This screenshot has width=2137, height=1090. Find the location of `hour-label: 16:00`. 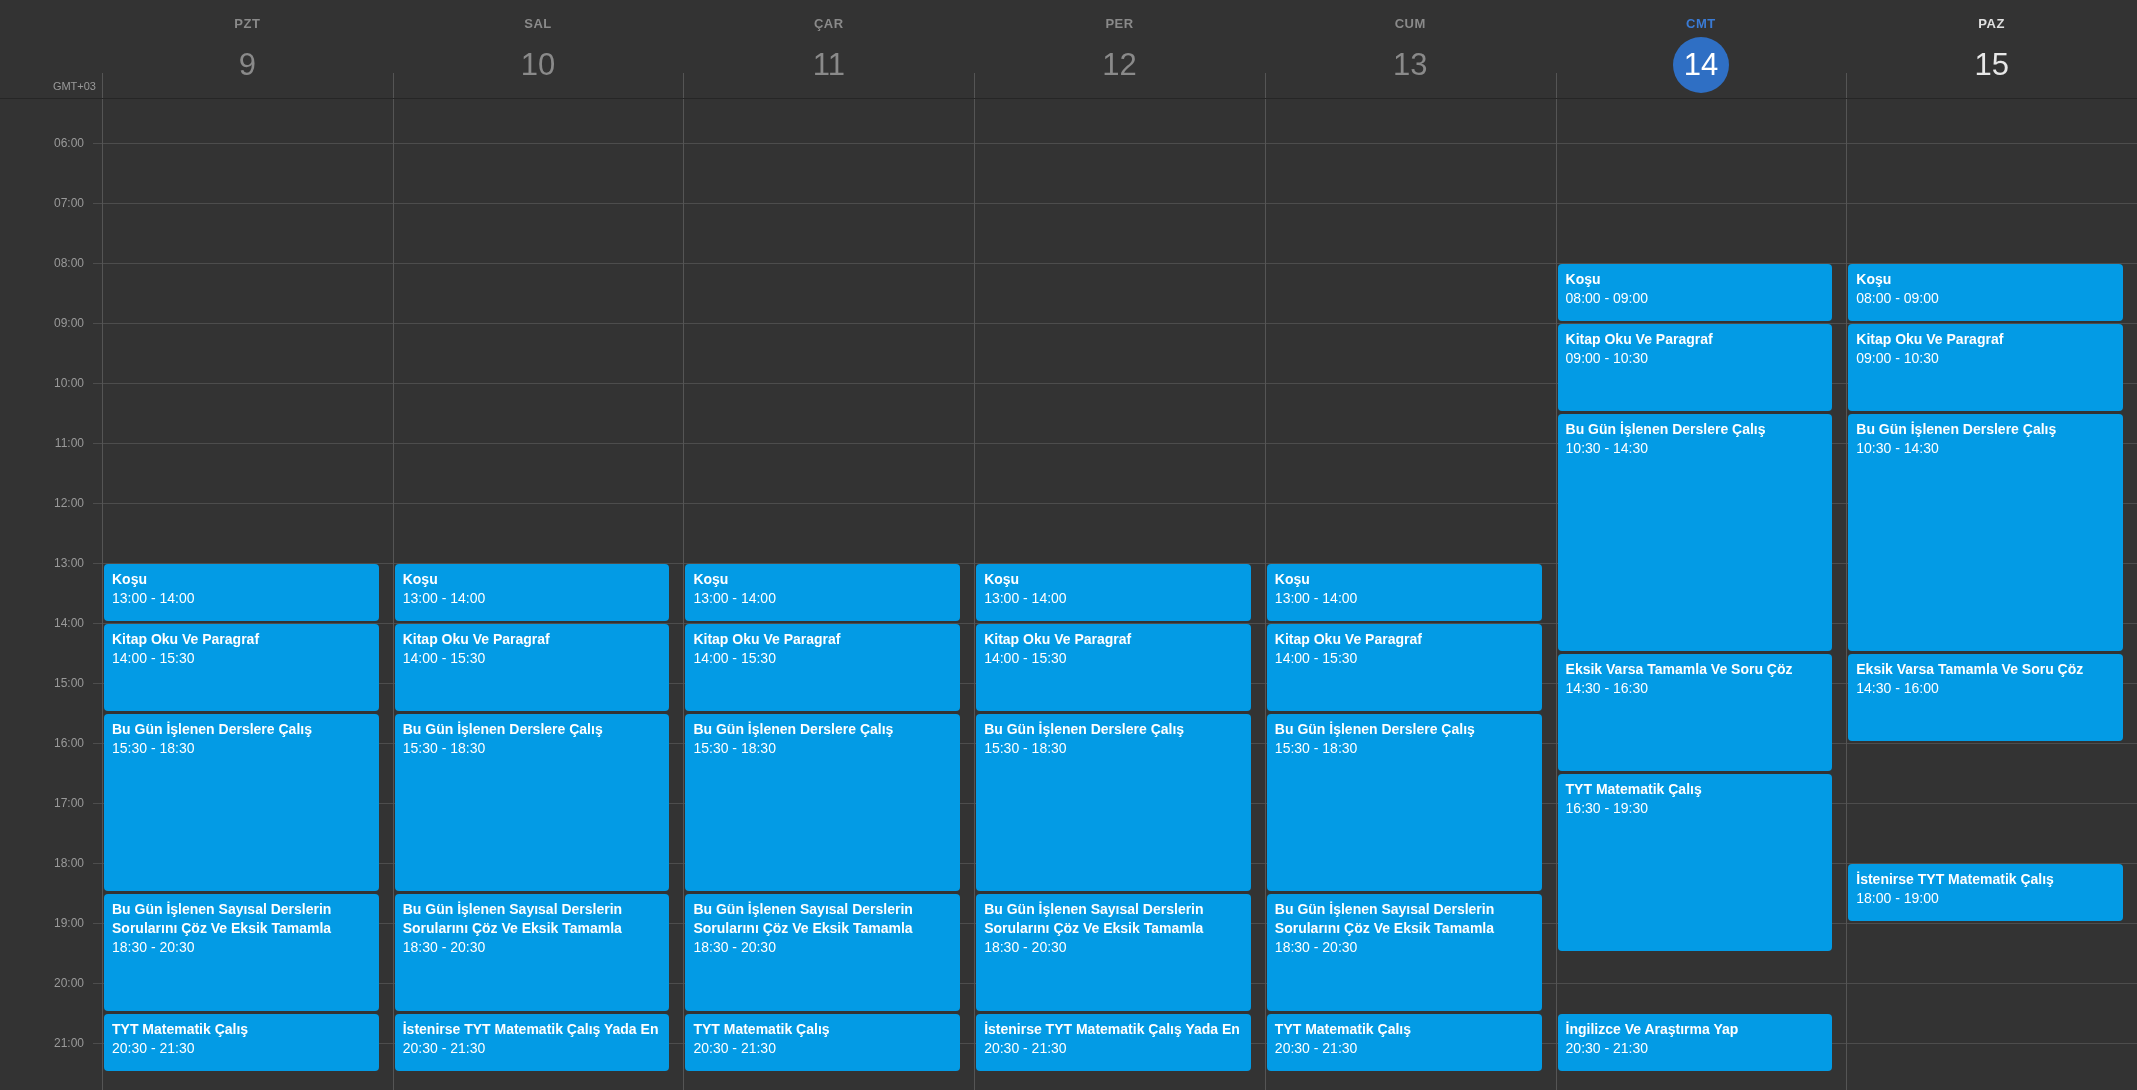

hour-label: 16:00 is located at coordinates (68, 743).